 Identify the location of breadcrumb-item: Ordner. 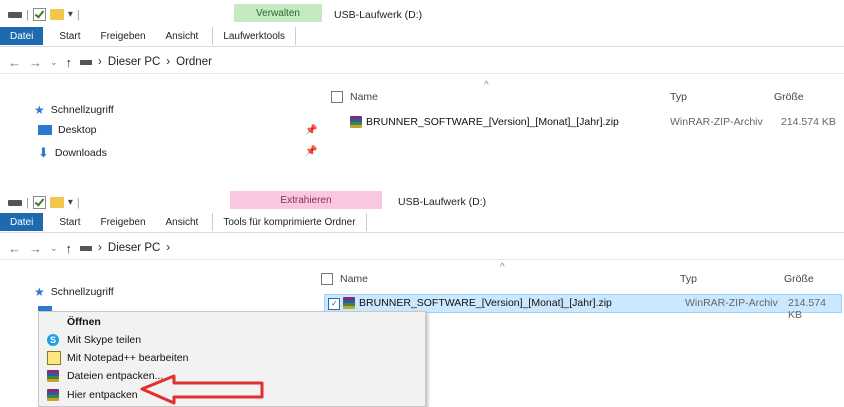
(194, 62).